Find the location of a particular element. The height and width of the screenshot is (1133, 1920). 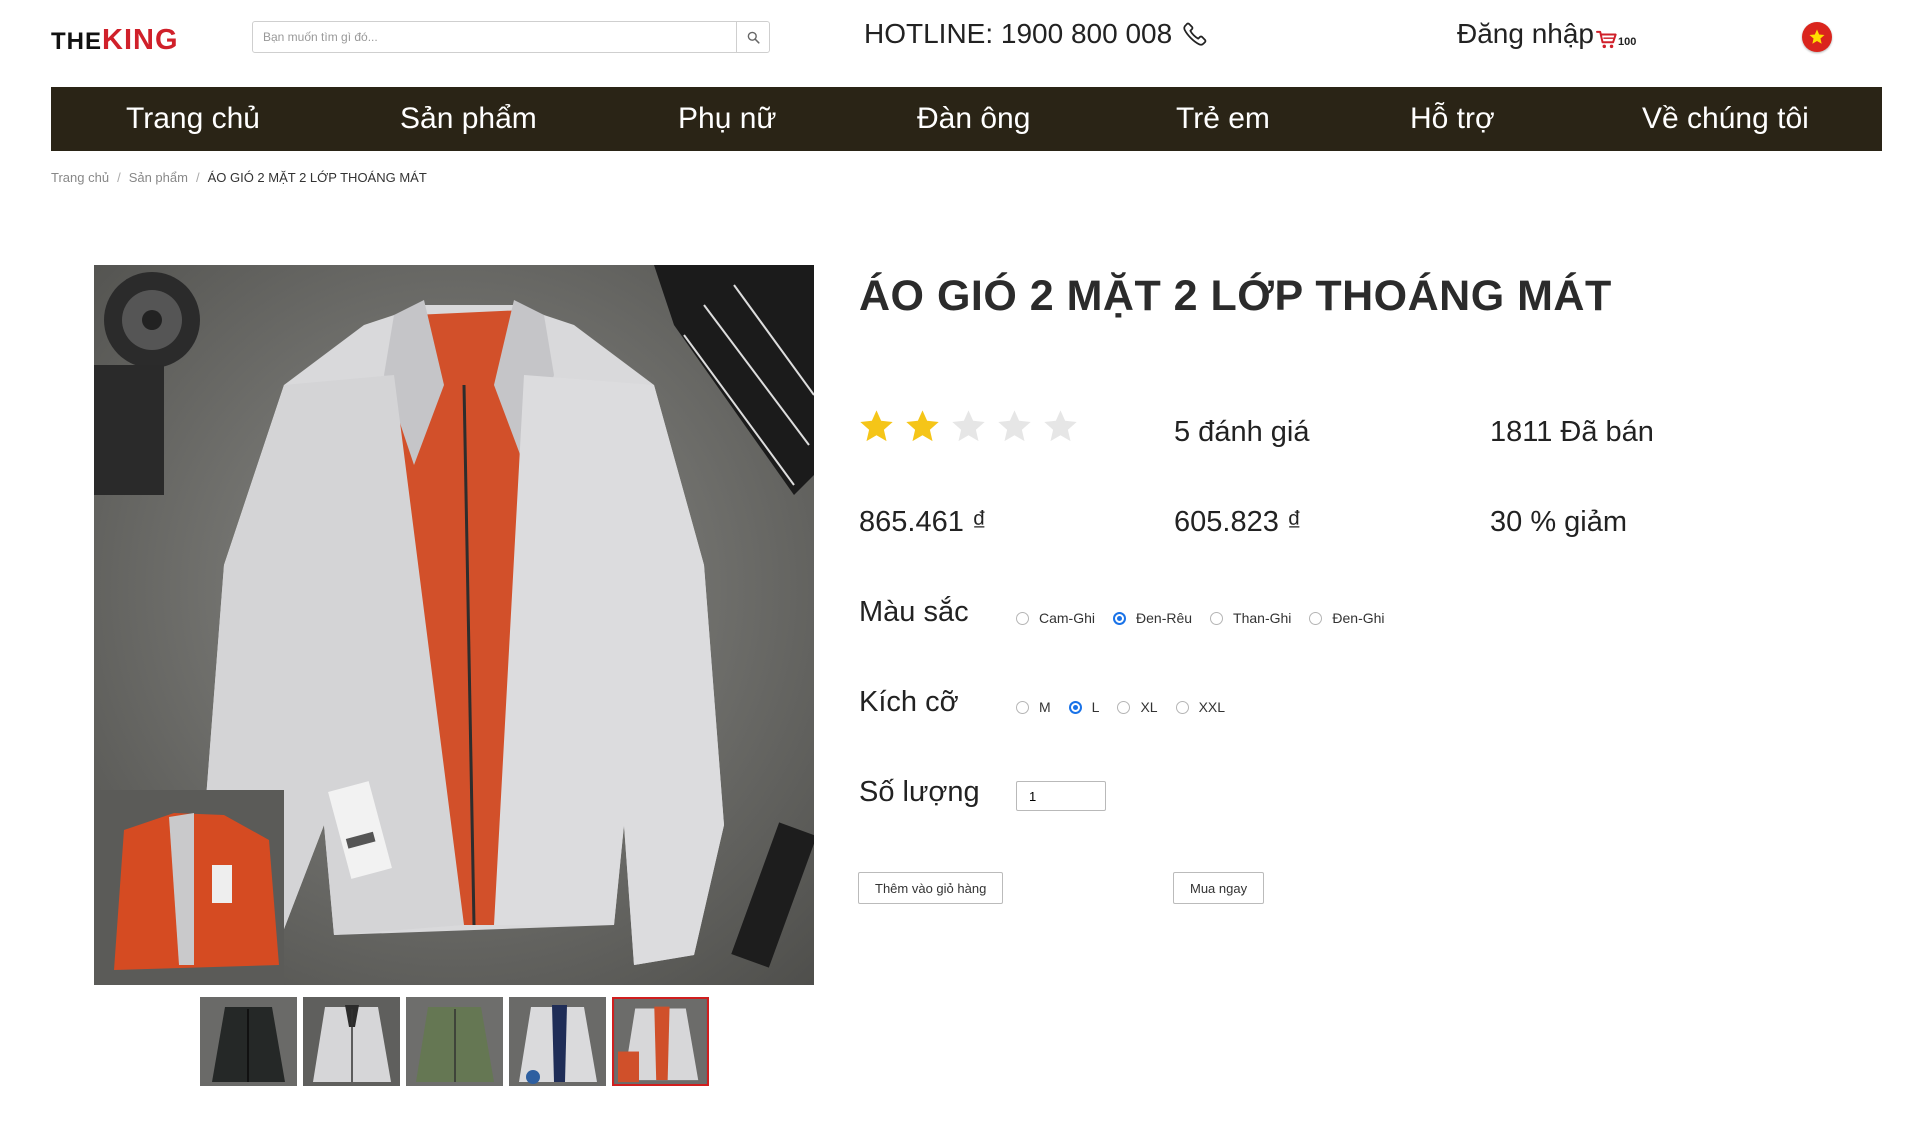

product-title: ÁO GIÓ 2 MẶT 2 LỚP THOÁNG MÁT is located at coordinates (1235, 296).